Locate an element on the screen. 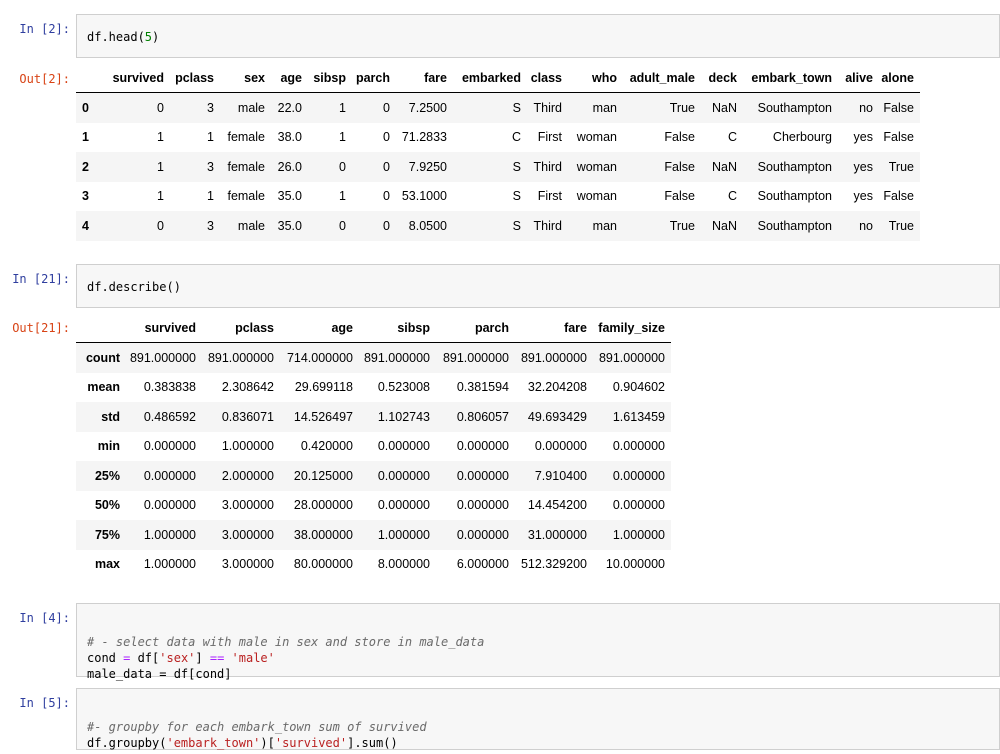  cell-1-code: df.head(5) is located at coordinates (538, 30).